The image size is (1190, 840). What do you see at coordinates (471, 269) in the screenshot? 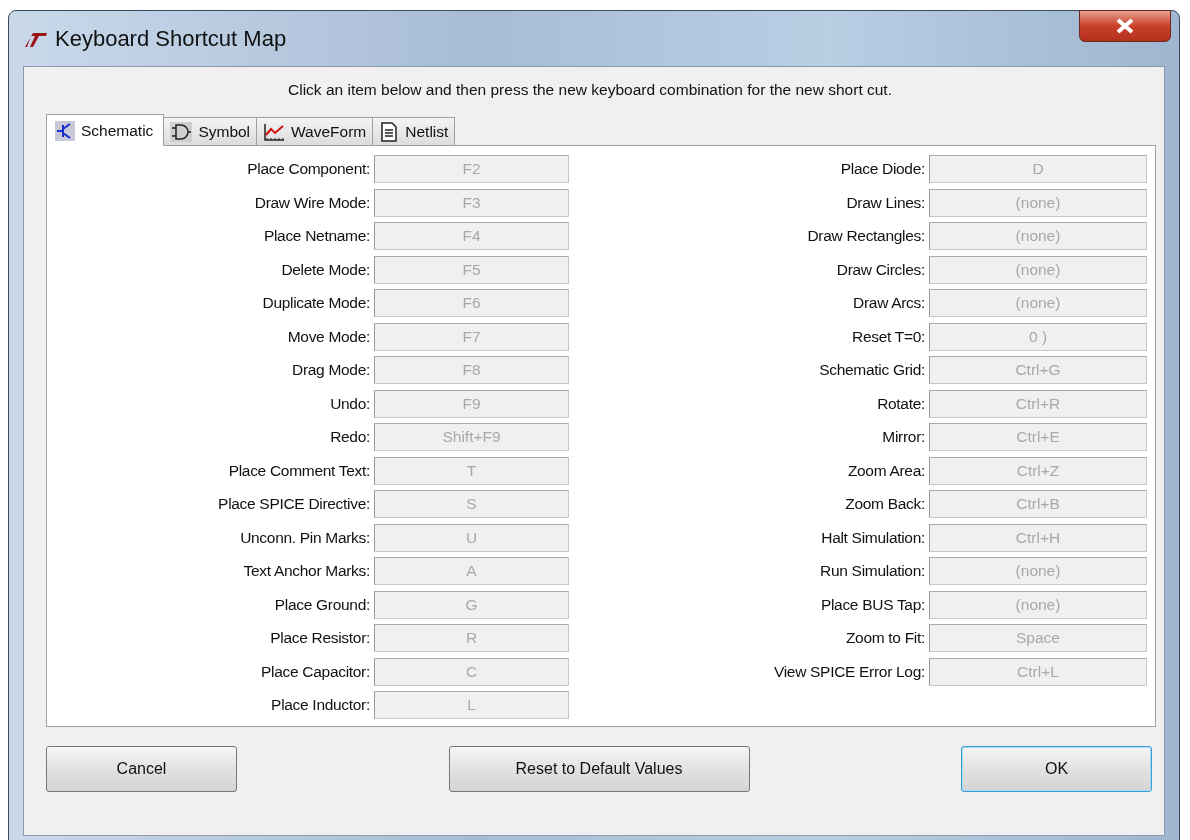
I see `shortcut-field: F5` at bounding box center [471, 269].